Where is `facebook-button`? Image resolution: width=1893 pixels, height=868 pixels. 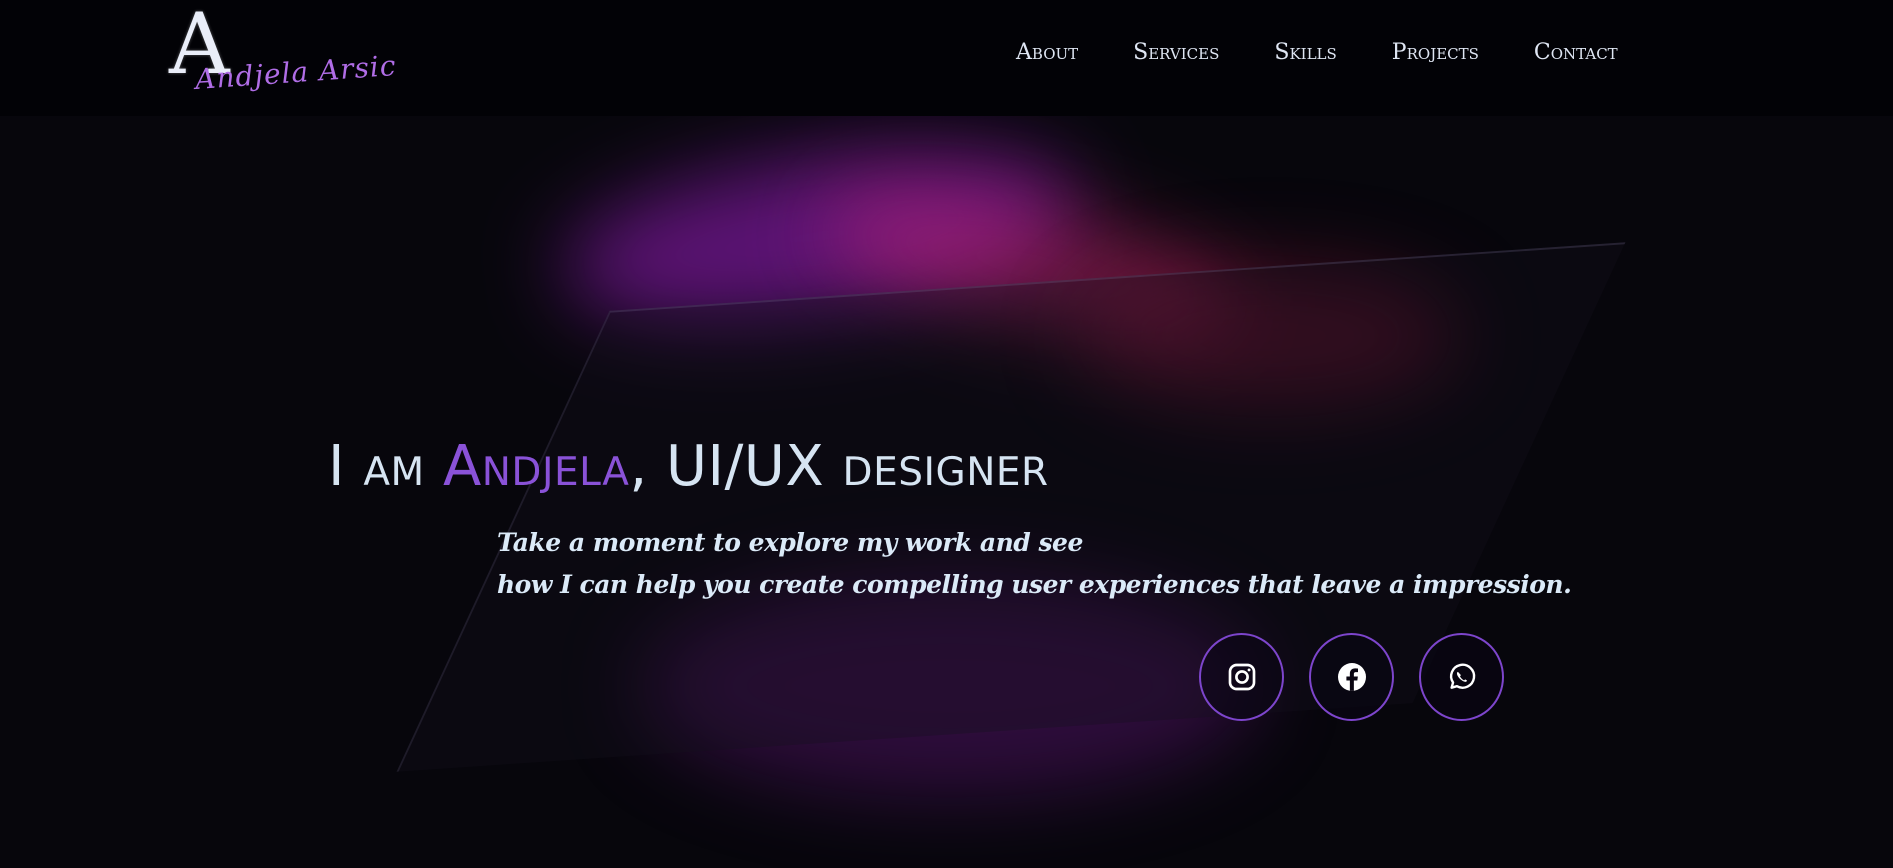 facebook-button is located at coordinates (1351, 677).